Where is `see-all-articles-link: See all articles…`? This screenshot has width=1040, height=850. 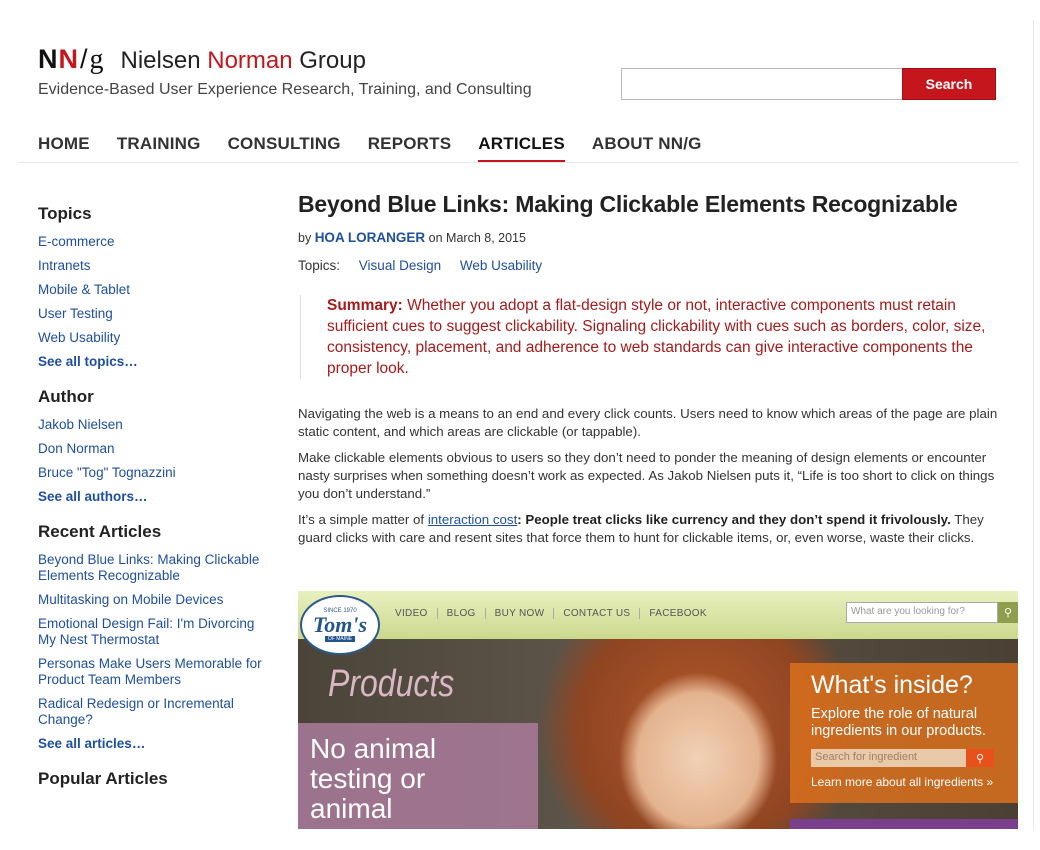
see-all-articles-link: See all articles… is located at coordinates (153, 743).